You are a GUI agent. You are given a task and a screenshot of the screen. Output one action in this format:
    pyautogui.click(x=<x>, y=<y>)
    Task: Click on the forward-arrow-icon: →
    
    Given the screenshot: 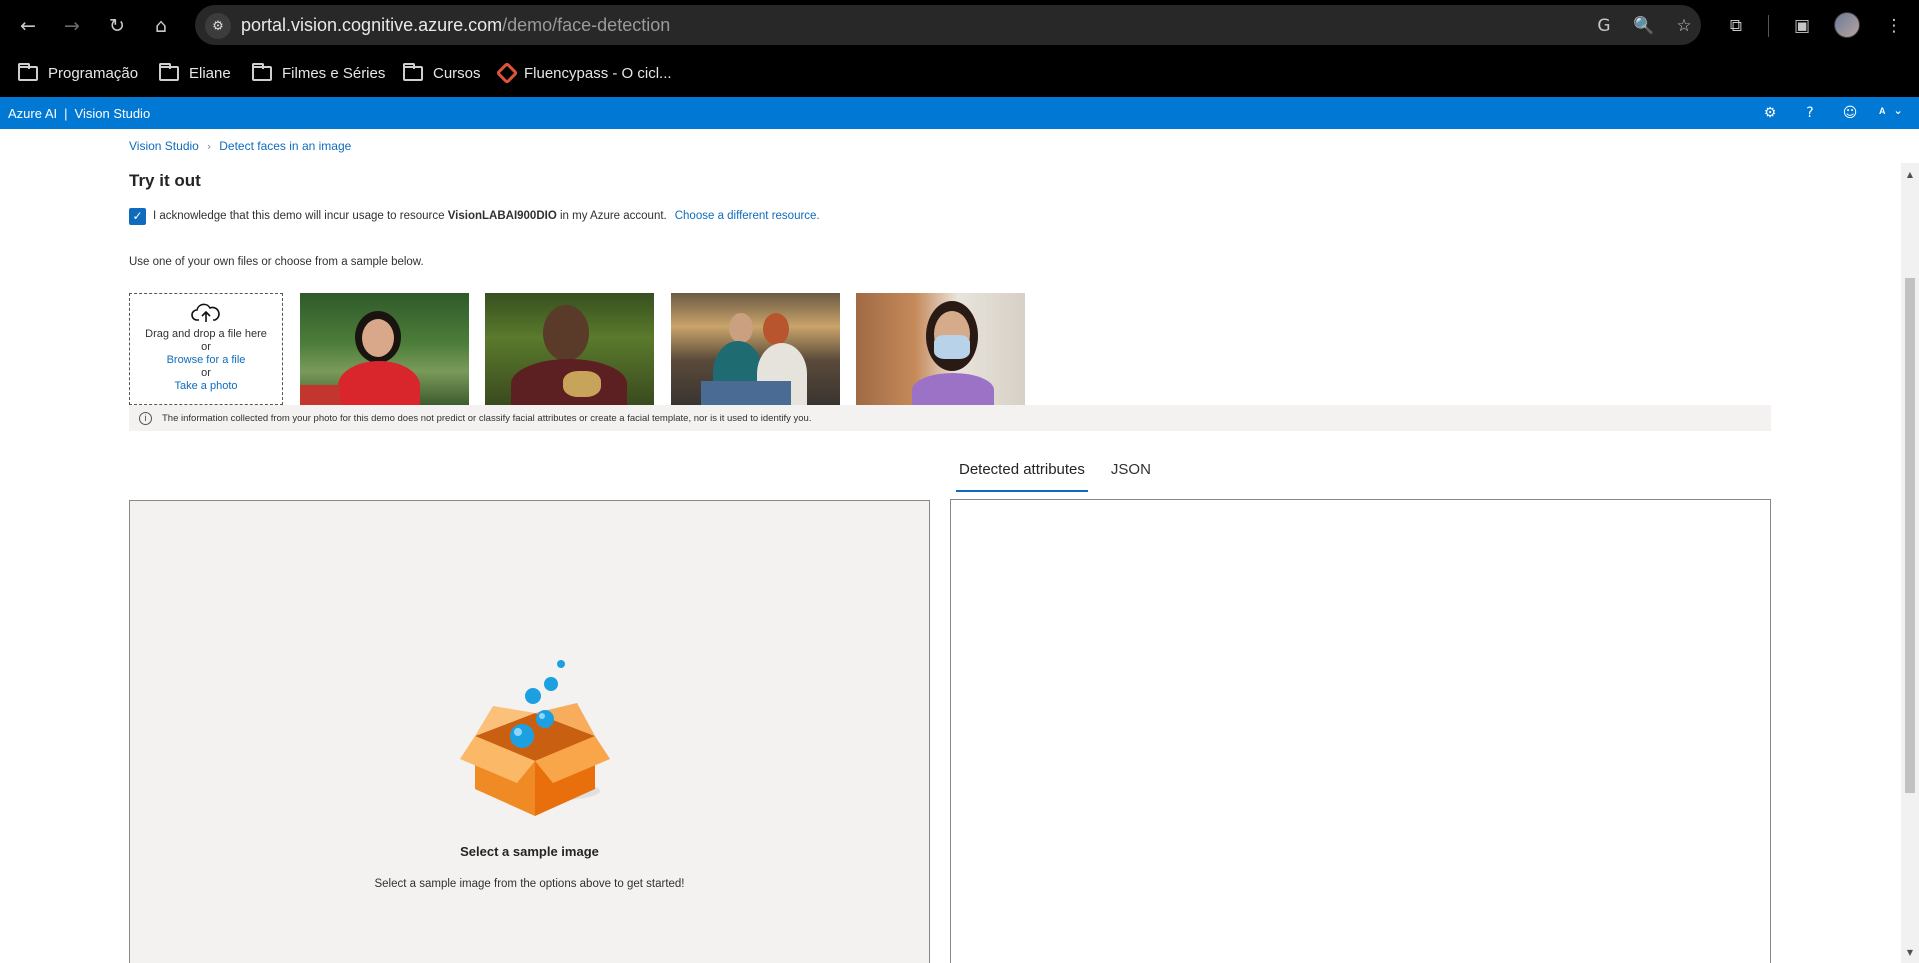 What is the action you would take?
    pyautogui.click(x=72, y=26)
    